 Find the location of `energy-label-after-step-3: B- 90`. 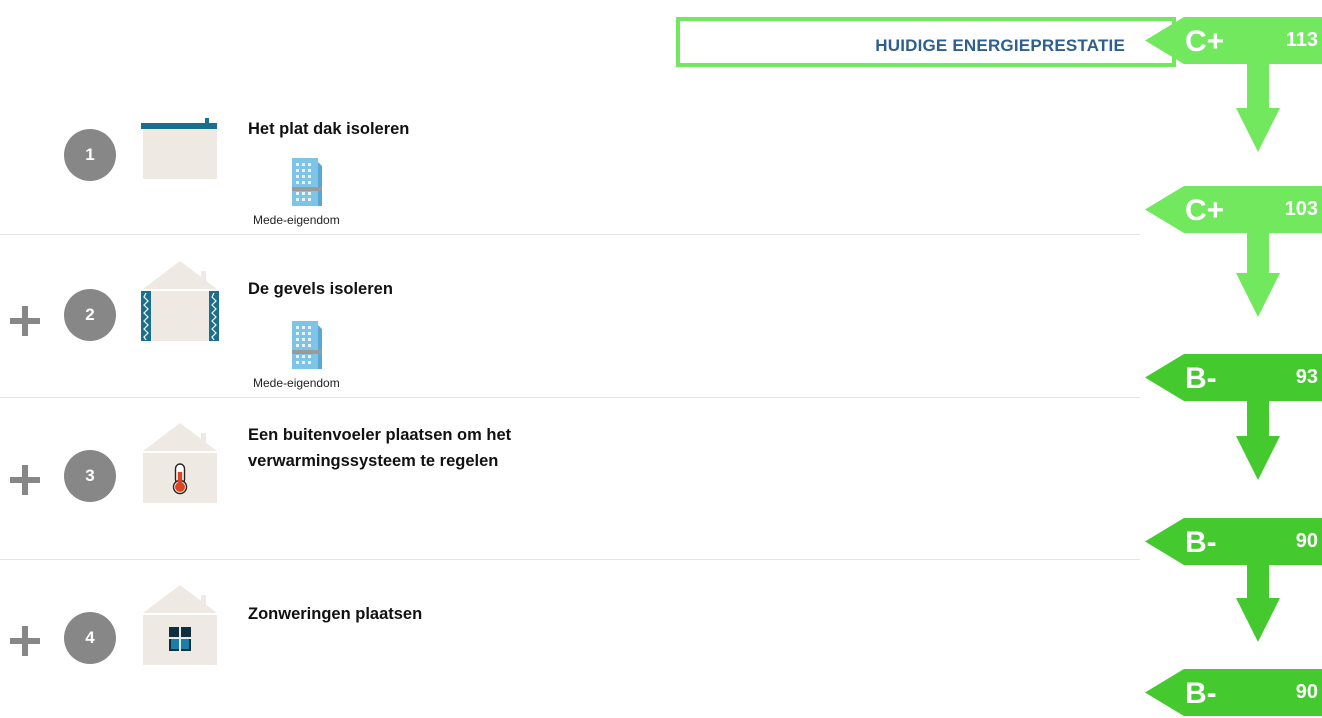

energy-label-after-step-3: B- 90 is located at coordinates (1233, 541).